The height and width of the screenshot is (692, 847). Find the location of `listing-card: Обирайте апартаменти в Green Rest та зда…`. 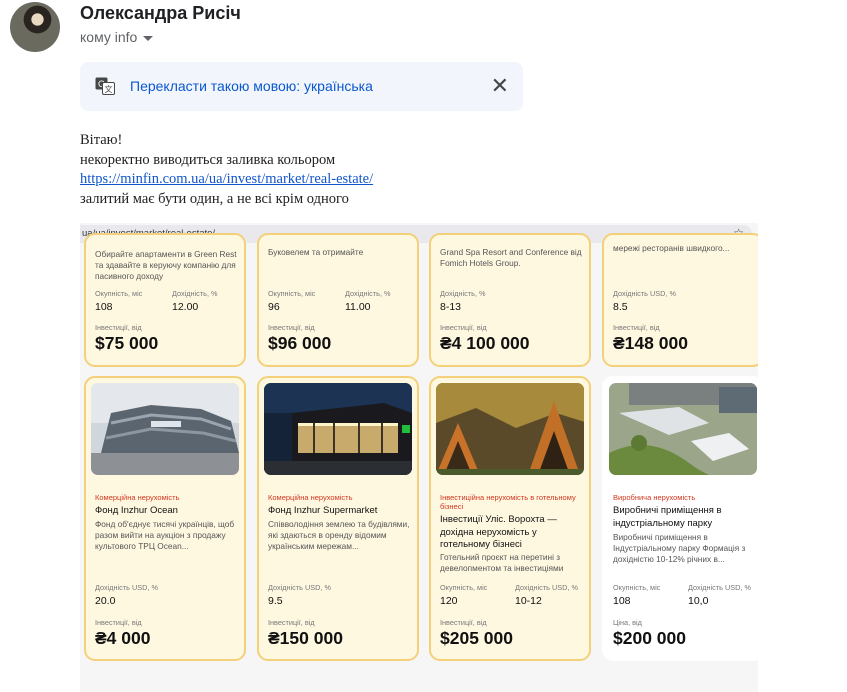

listing-card: Обирайте апартаменти в Green Rest та зда… is located at coordinates (165, 300).